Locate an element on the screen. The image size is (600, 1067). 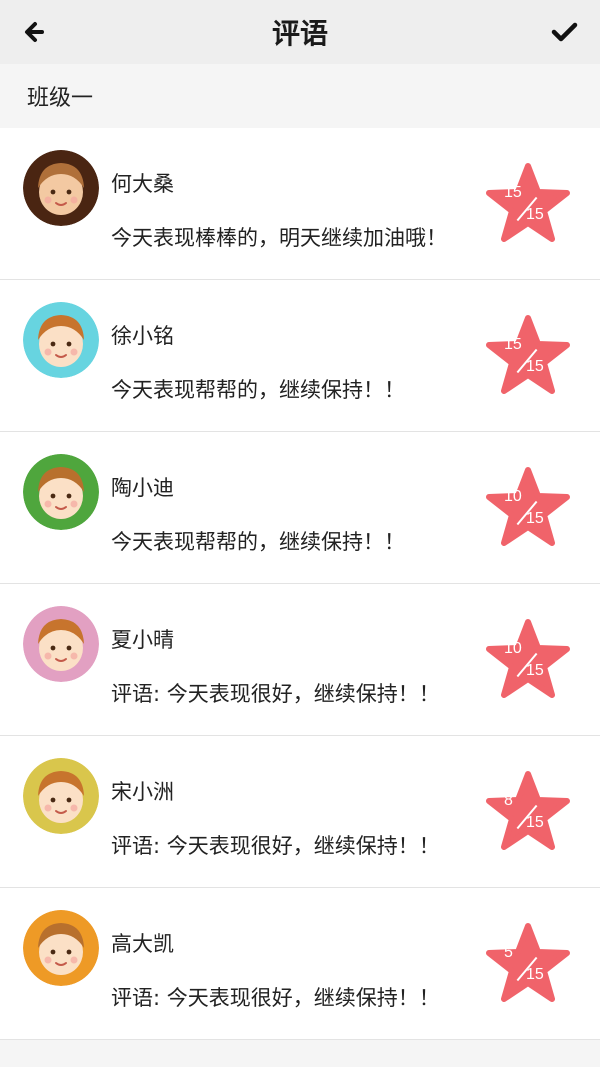
top-bar: 评语 is located at coordinates (300, 32).